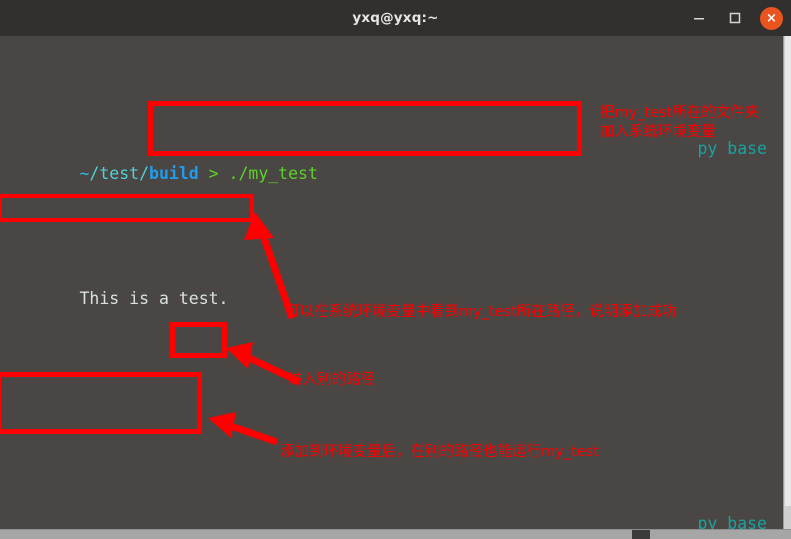 This screenshot has height=539, width=791. I want to click on titlebar: yxq@yxq:~ ×, so click(395, 18).